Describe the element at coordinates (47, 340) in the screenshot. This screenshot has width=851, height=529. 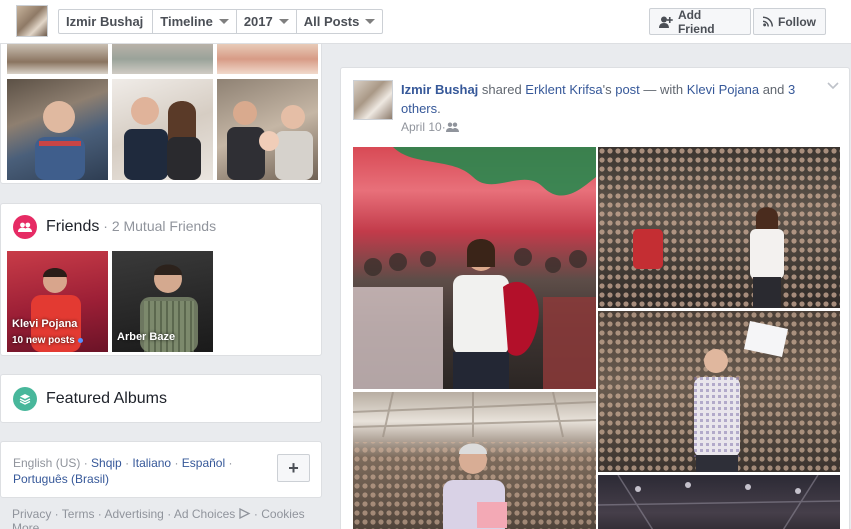
I see `friend-activity: 10 new posts` at that location.